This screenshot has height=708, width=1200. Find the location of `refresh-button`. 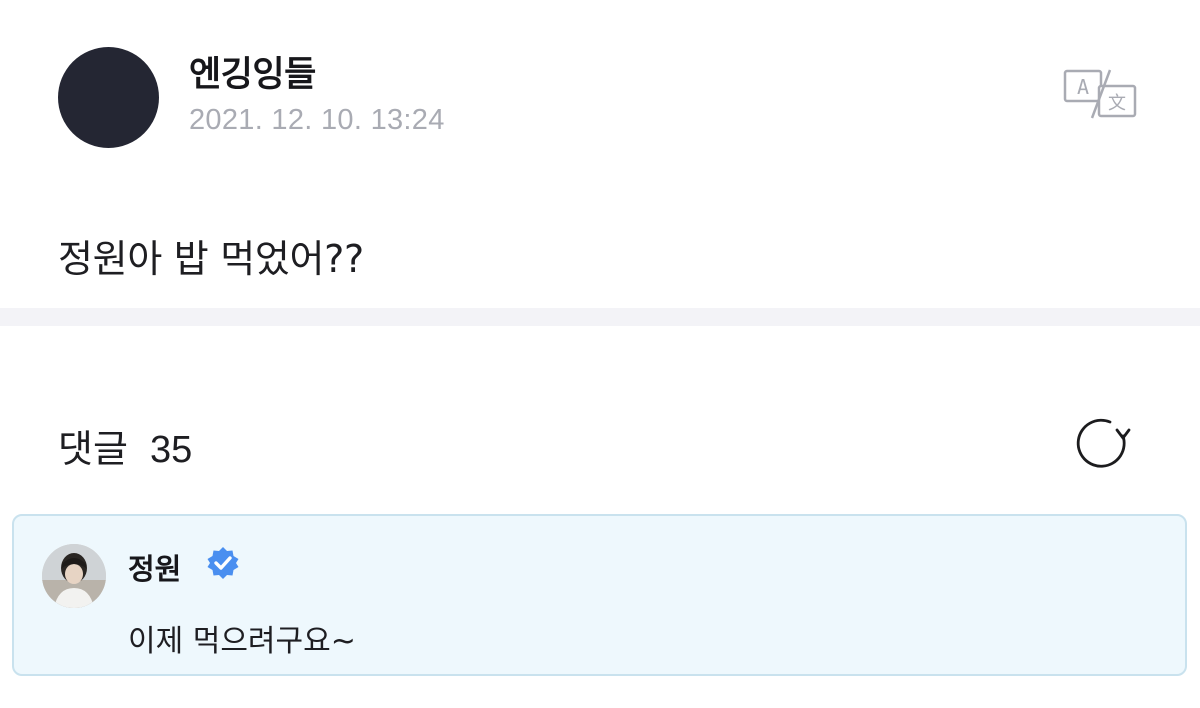

refresh-button is located at coordinates (1102, 442).